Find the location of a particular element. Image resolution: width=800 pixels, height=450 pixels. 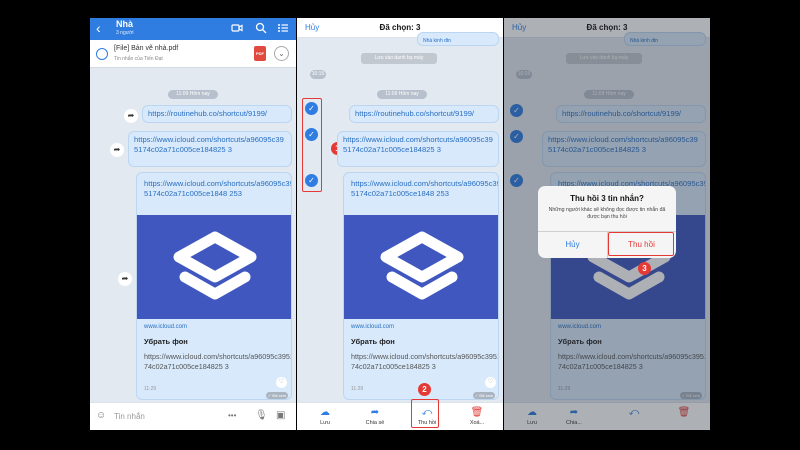

pinned-file-name: [File] Bản vẽ nhà.pdf is located at coordinates (146, 48).